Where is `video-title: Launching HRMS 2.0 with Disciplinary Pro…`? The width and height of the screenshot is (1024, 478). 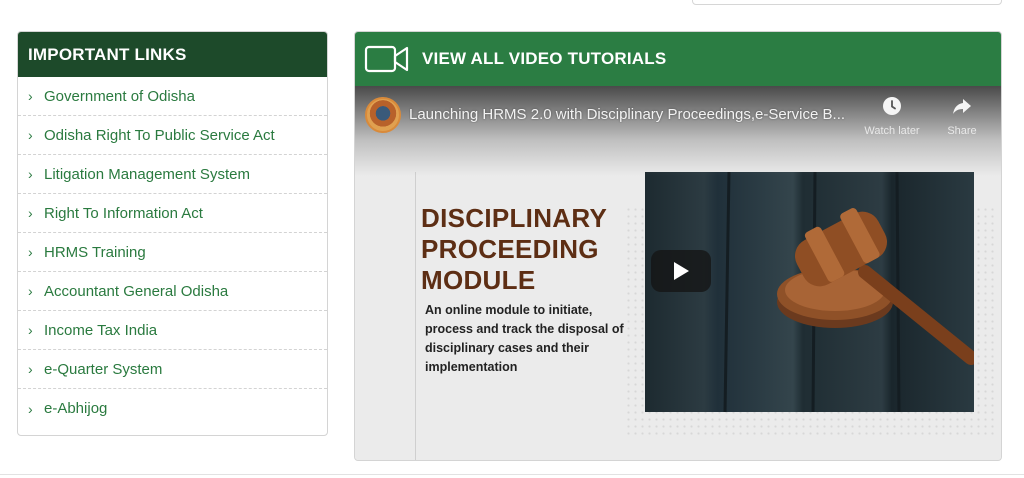 video-title: Launching HRMS 2.0 with Disciplinary Pro… is located at coordinates (632, 114).